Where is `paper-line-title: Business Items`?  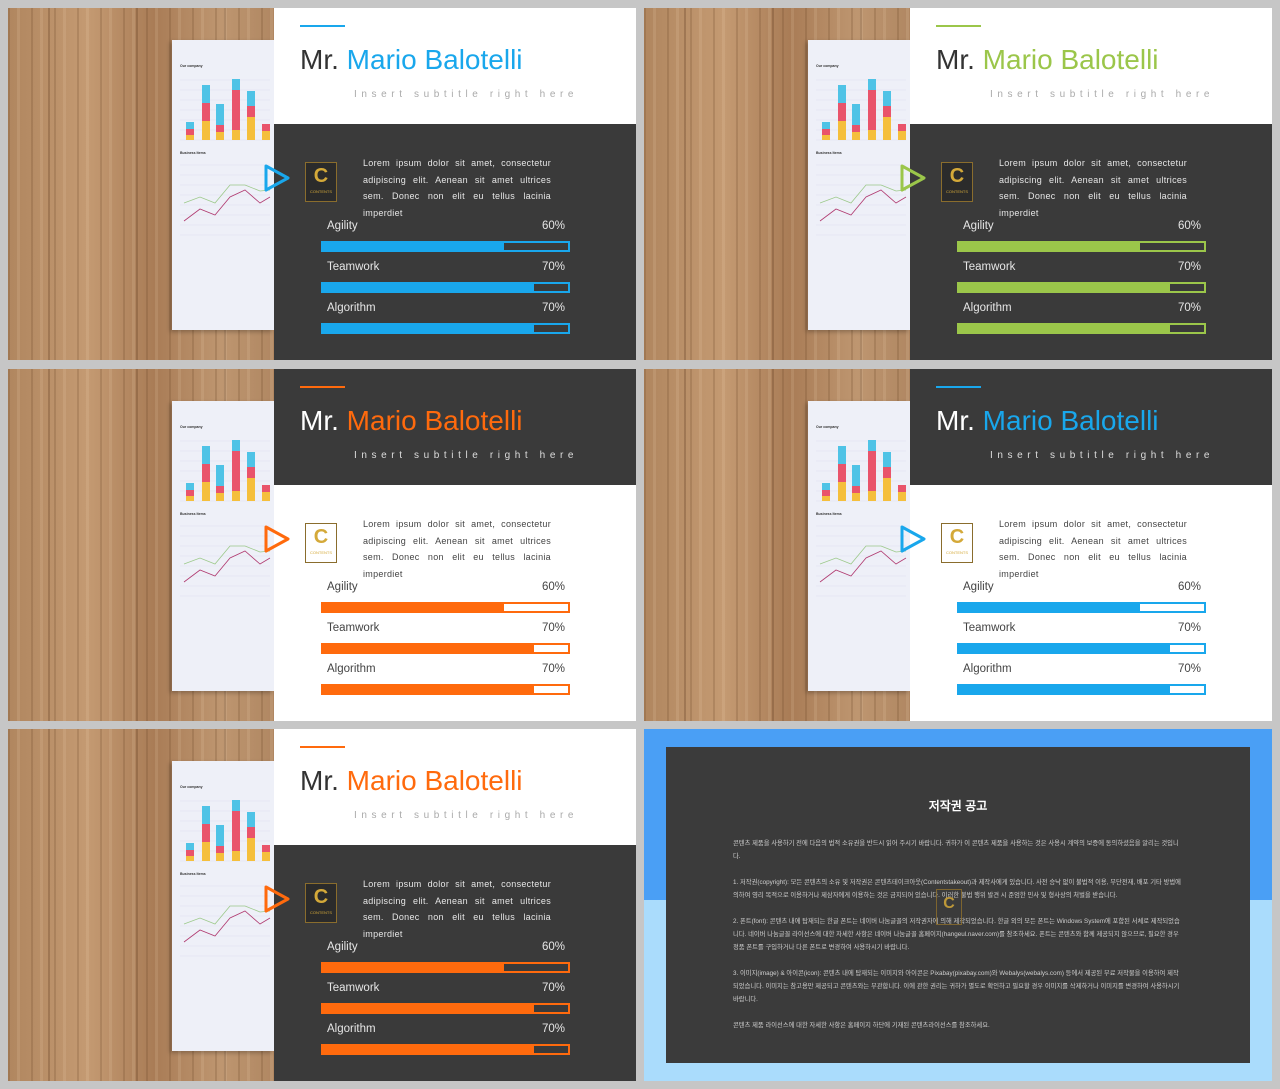
paper-line-title: Business Items is located at coordinates (193, 514).